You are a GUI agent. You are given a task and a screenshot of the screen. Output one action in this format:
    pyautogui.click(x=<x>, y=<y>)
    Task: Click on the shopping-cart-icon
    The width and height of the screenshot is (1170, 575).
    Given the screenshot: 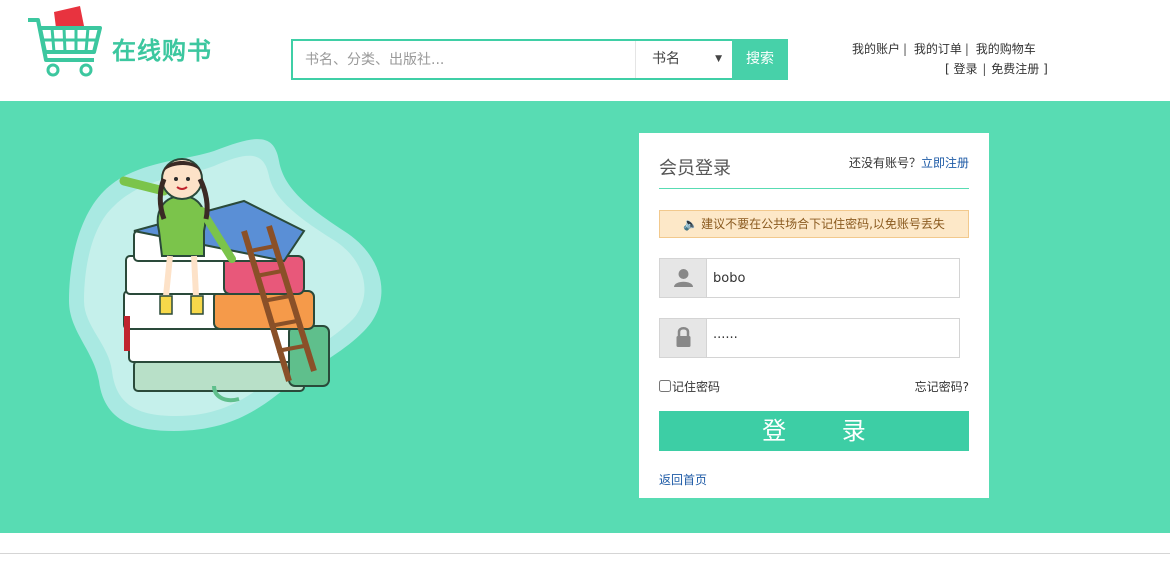 What is the action you would take?
    pyautogui.click(x=65, y=41)
    